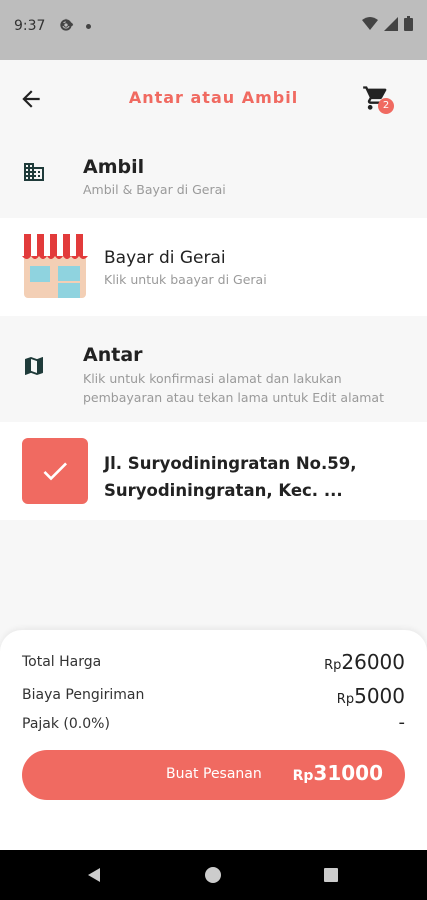 This screenshot has height=900, width=427. What do you see at coordinates (408, 23) in the screenshot?
I see `battery-icon` at bounding box center [408, 23].